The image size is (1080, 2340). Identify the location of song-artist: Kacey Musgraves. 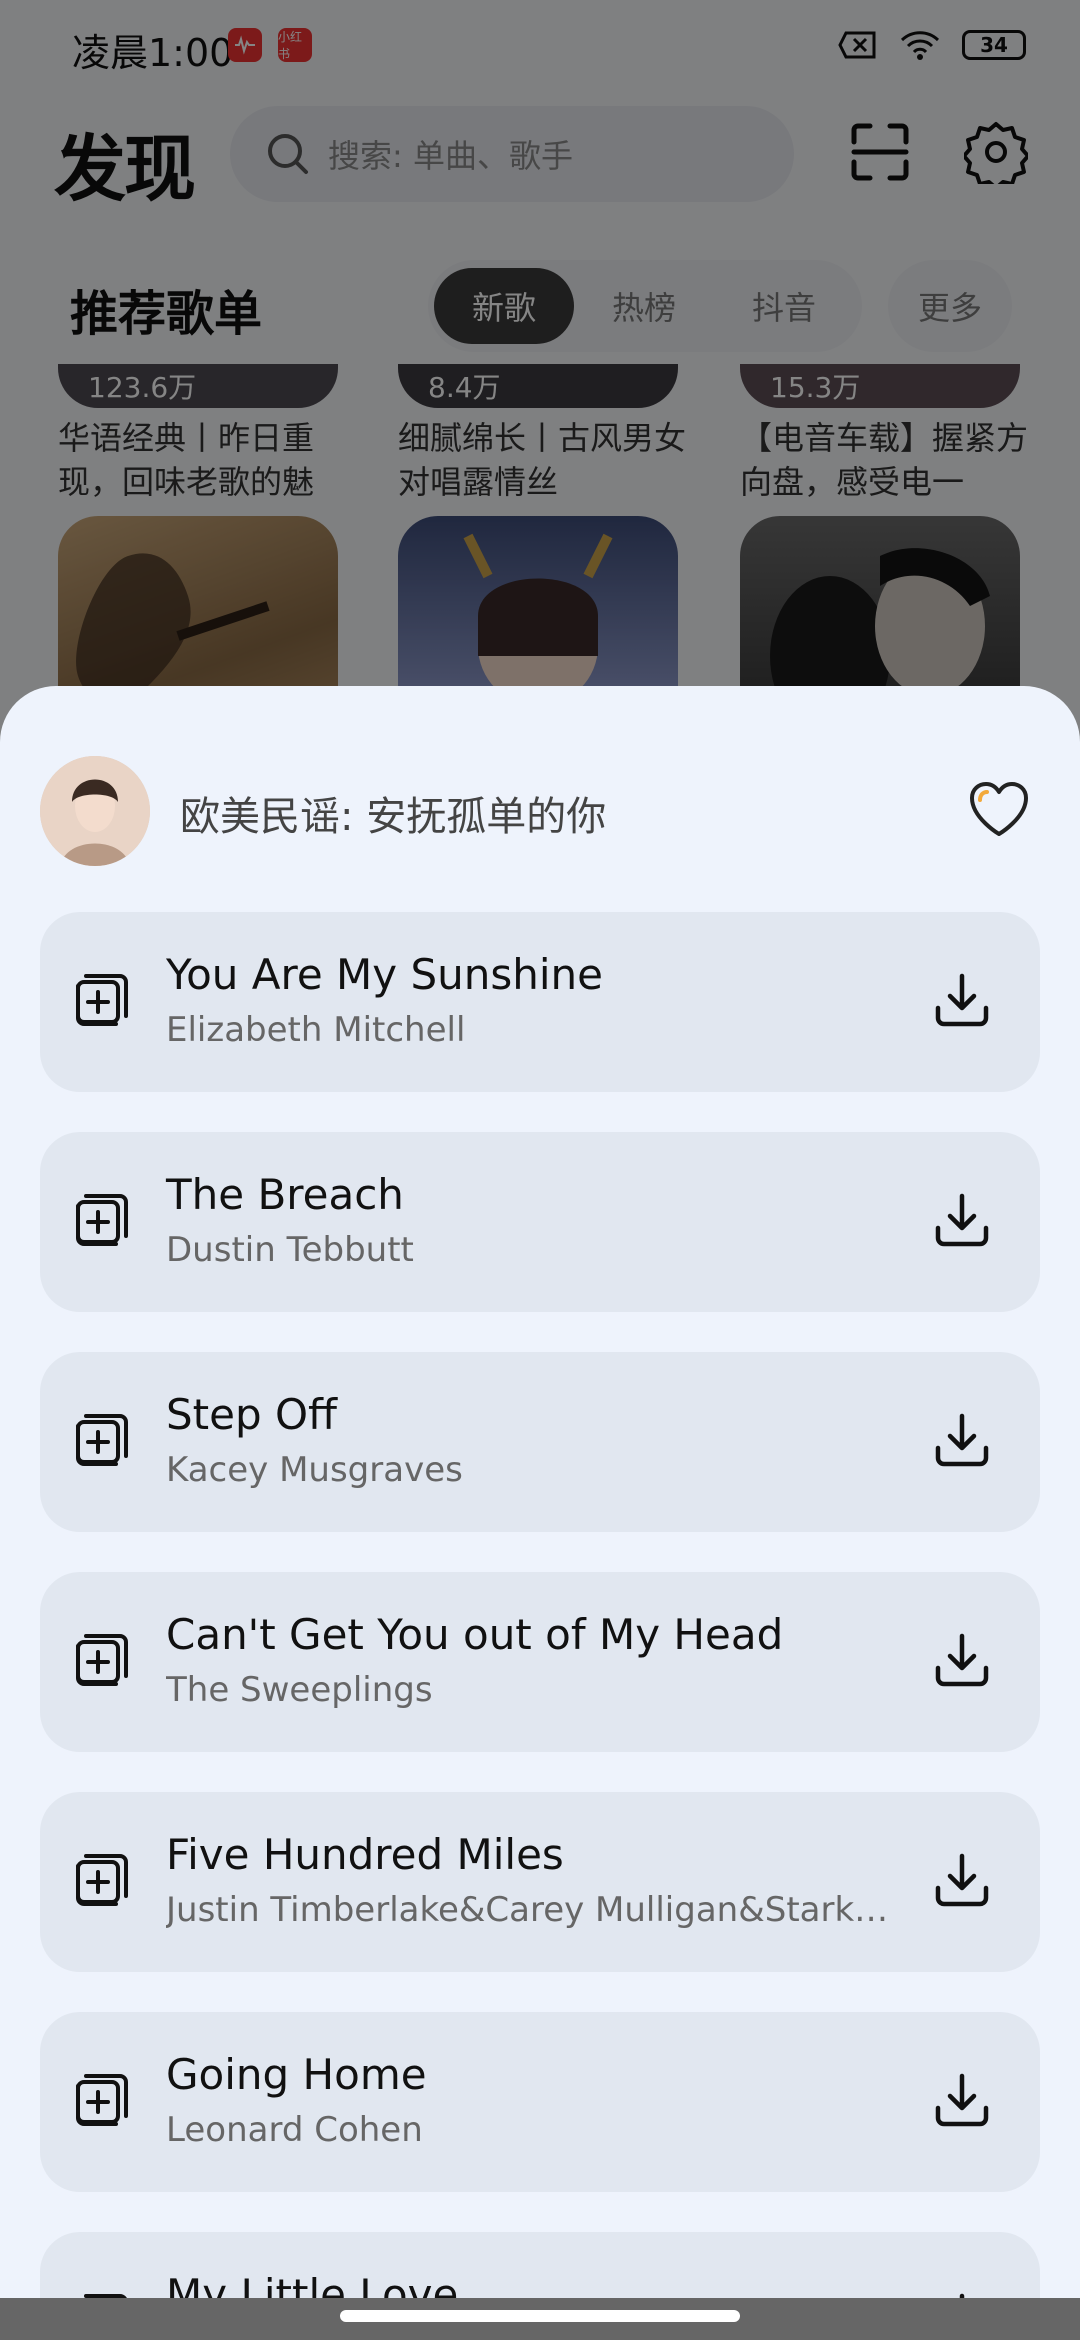
(314, 1470).